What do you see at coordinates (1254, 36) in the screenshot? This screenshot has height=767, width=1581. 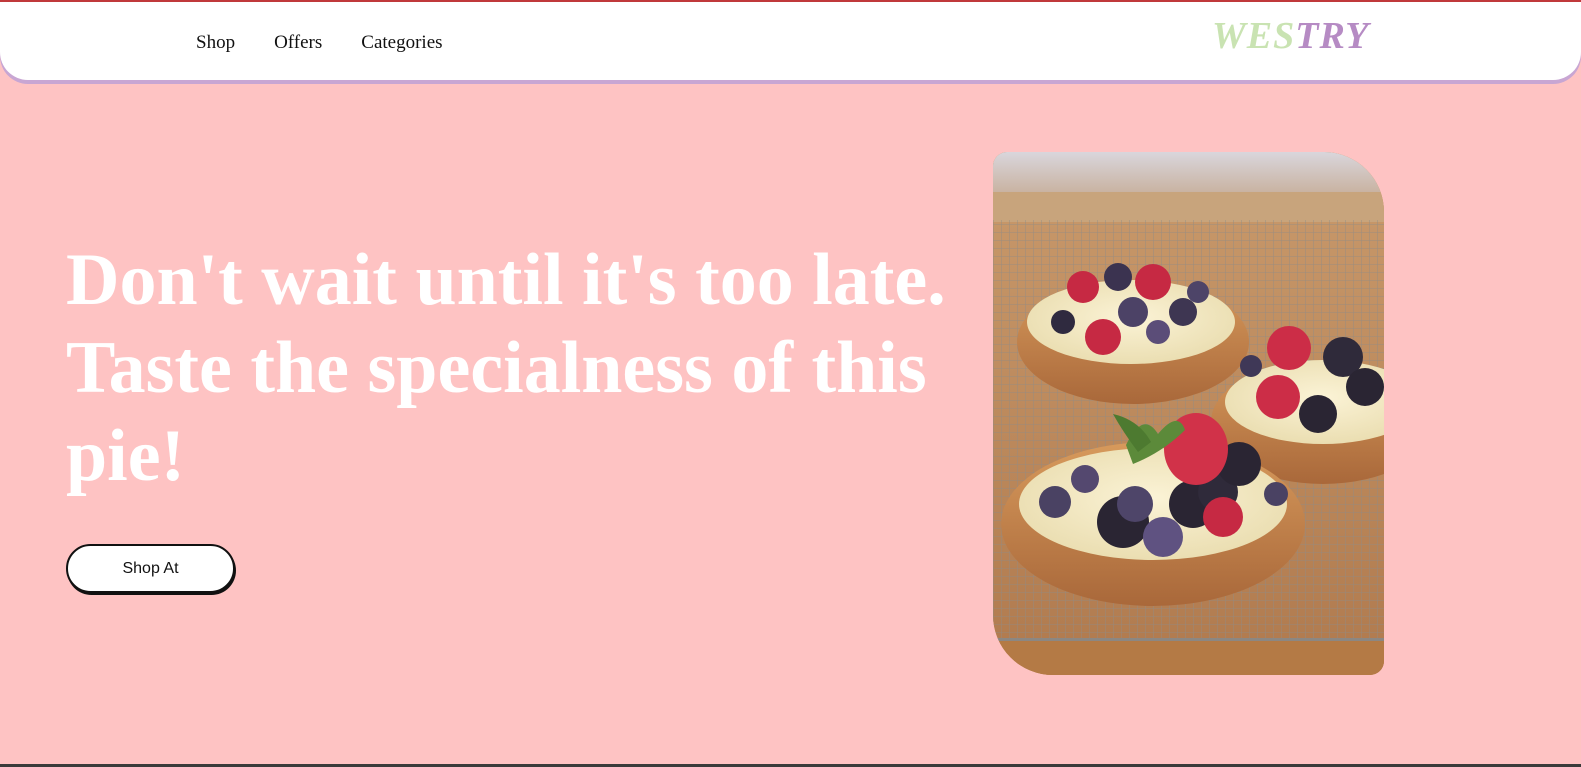 I see `logo-text-wes: WES` at bounding box center [1254, 36].